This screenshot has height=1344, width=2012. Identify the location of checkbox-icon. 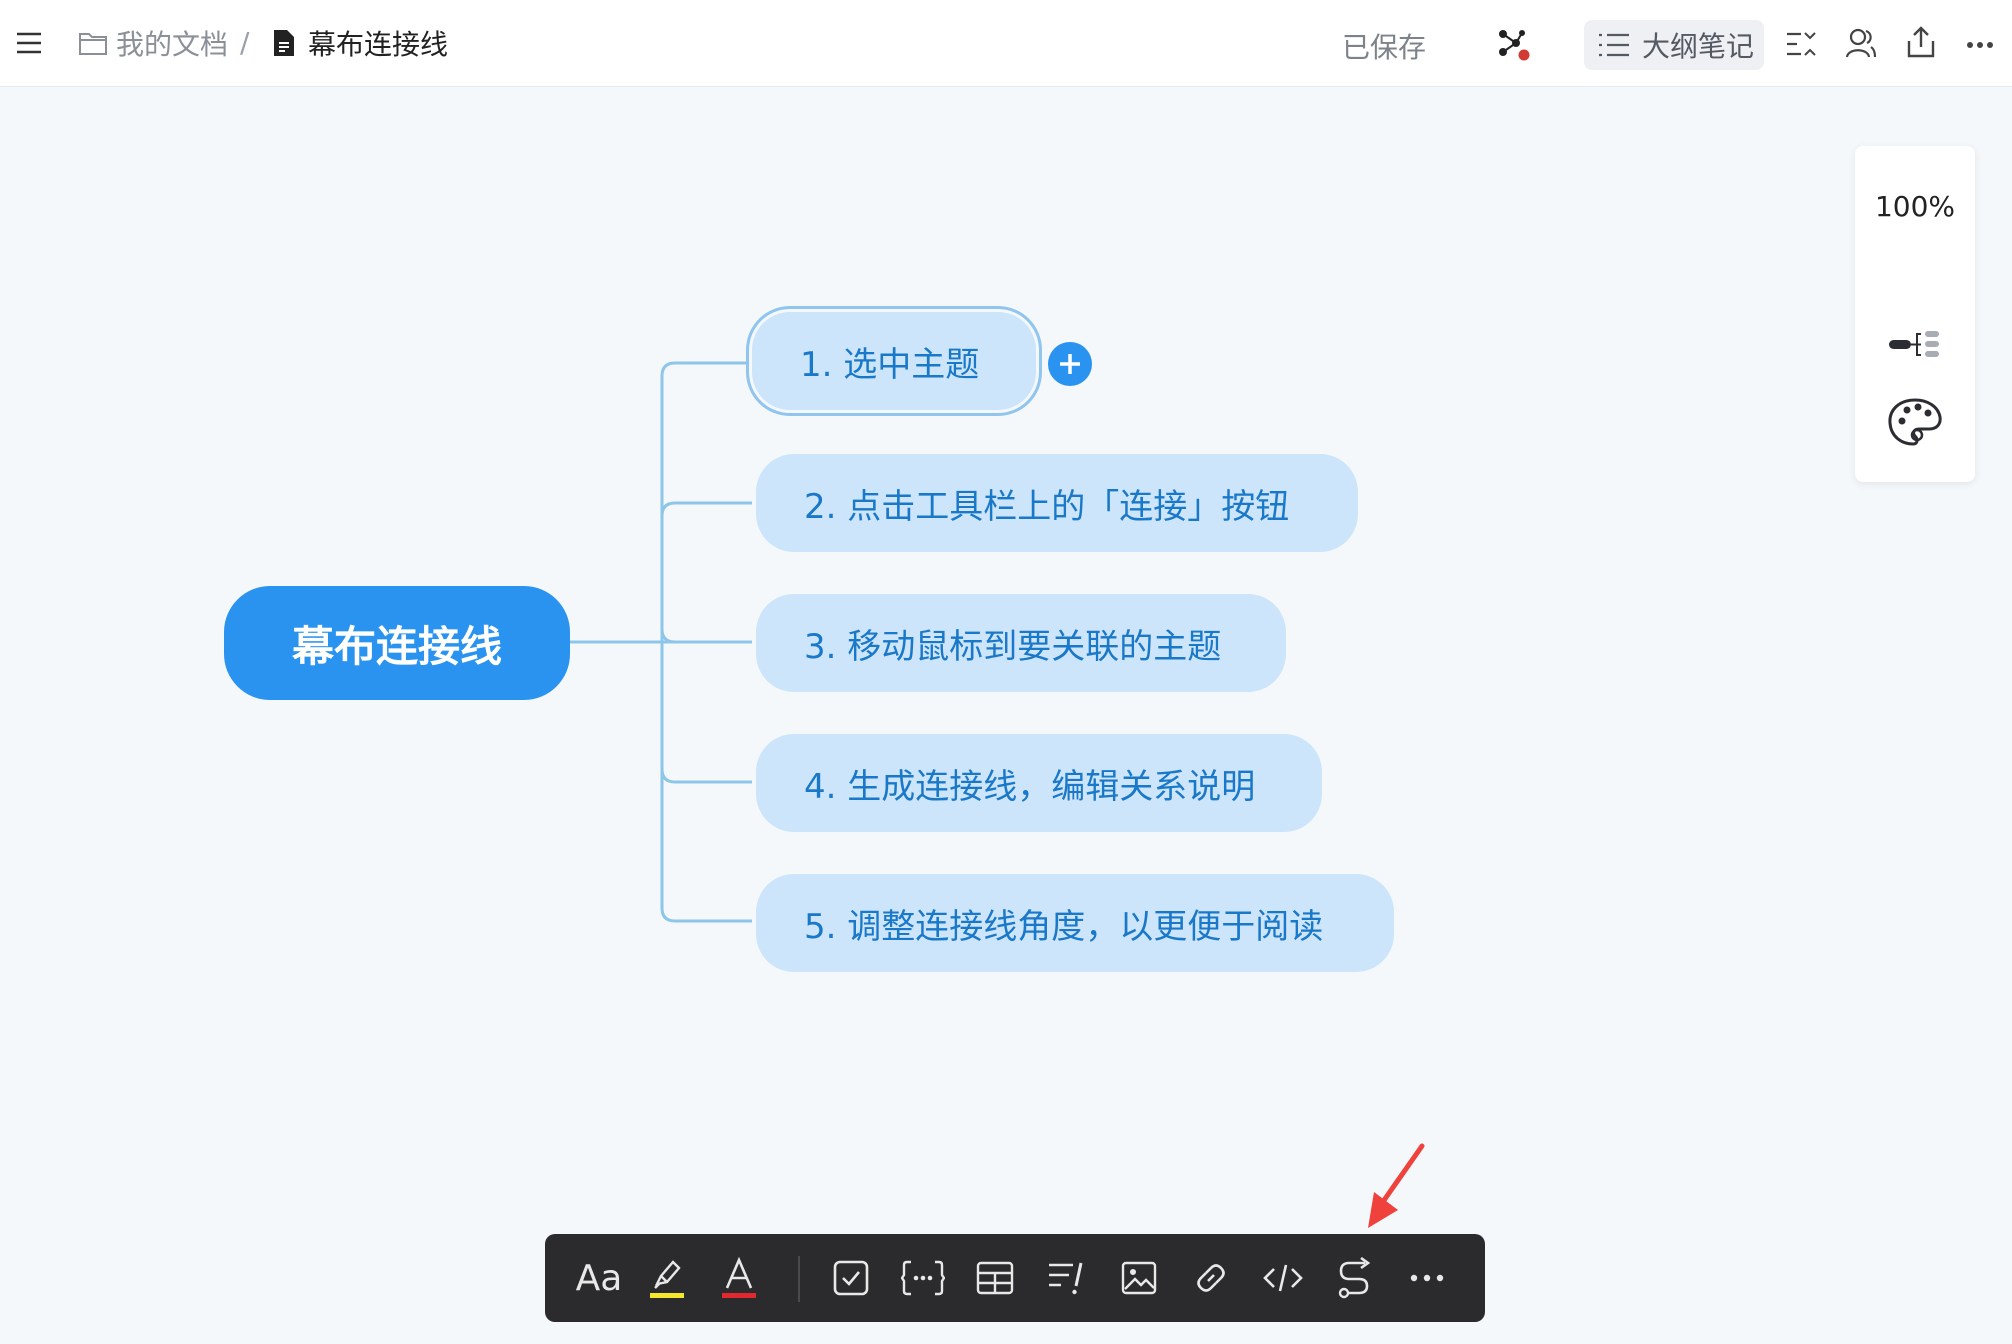
(851, 1278).